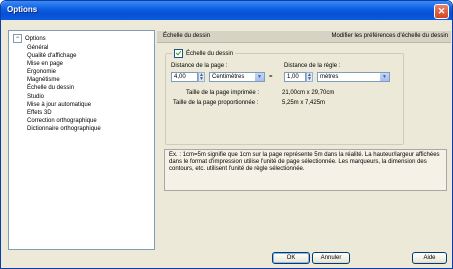 The image size is (453, 269). What do you see at coordinates (210, 53) in the screenshot?
I see `scale-checkbox-label: Échelle du dessin` at bounding box center [210, 53].